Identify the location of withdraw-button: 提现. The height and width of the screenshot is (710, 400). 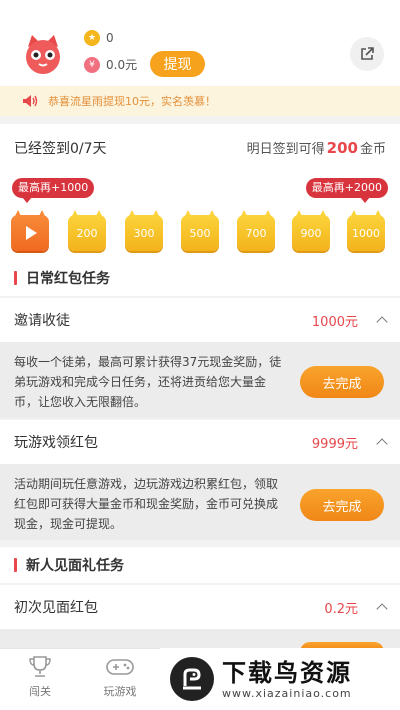
(177, 64).